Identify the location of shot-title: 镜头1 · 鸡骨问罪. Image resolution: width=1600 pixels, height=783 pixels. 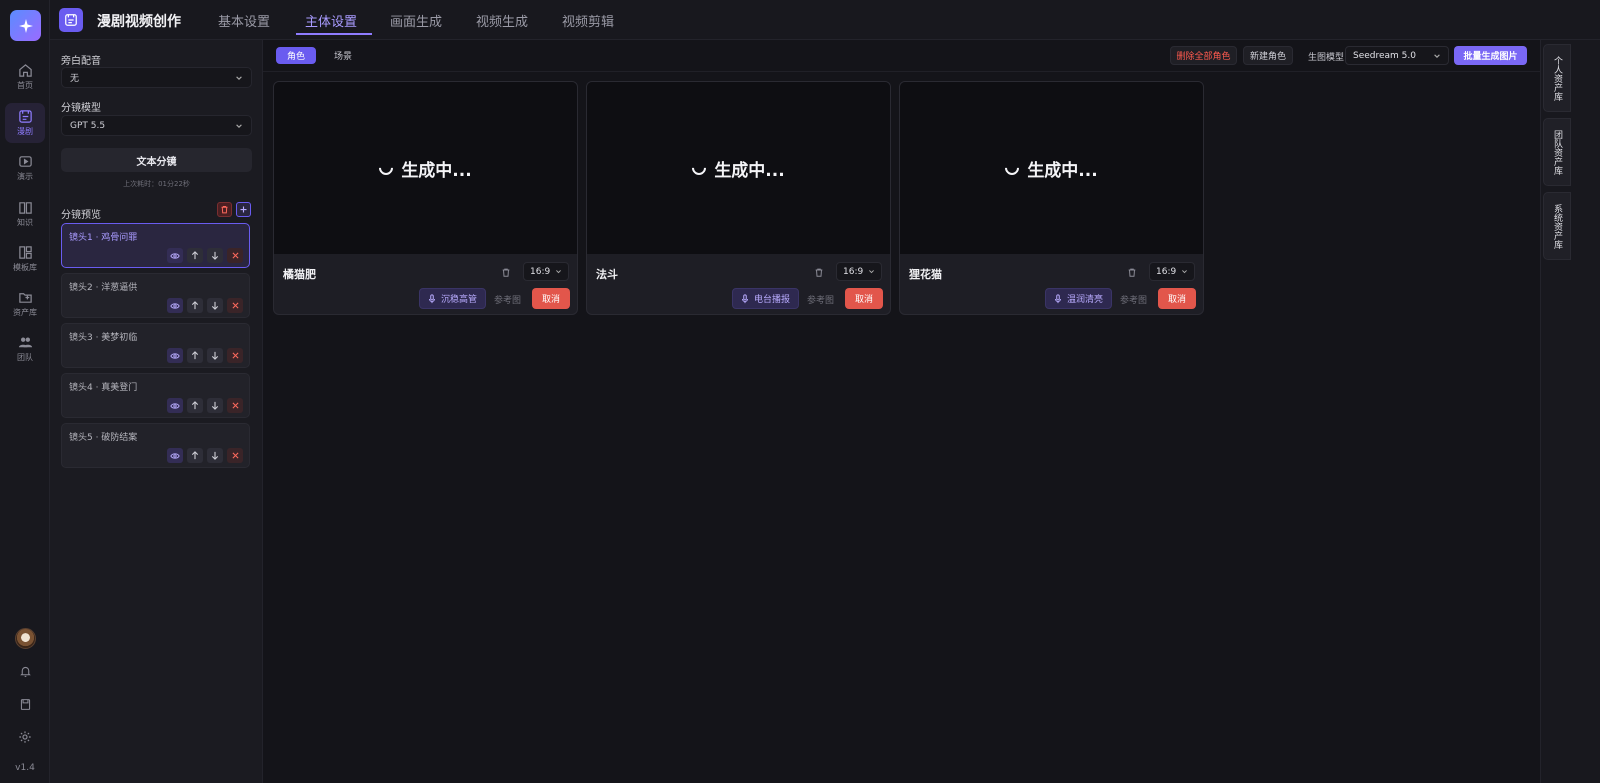
(103, 238).